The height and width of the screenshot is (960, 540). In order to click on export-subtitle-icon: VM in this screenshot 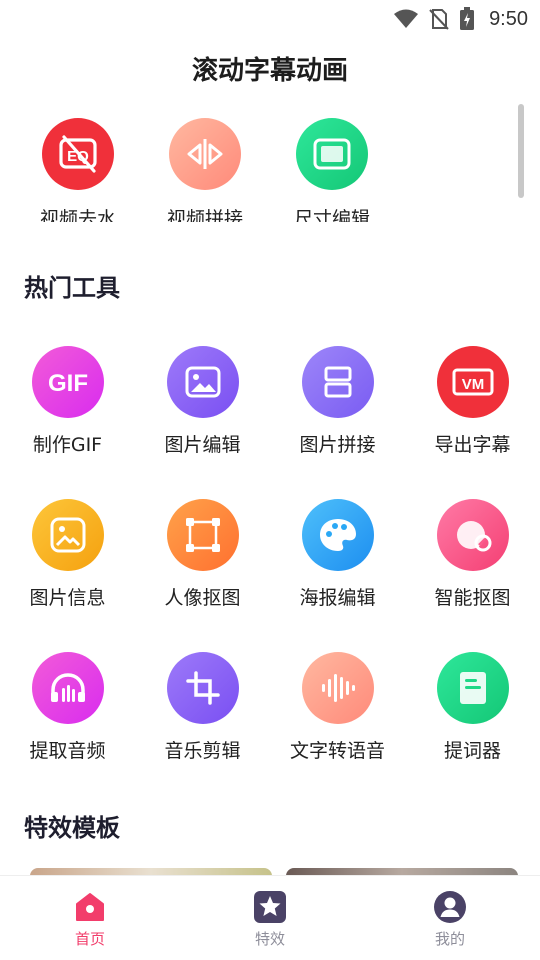, I will do `click(472, 382)`.